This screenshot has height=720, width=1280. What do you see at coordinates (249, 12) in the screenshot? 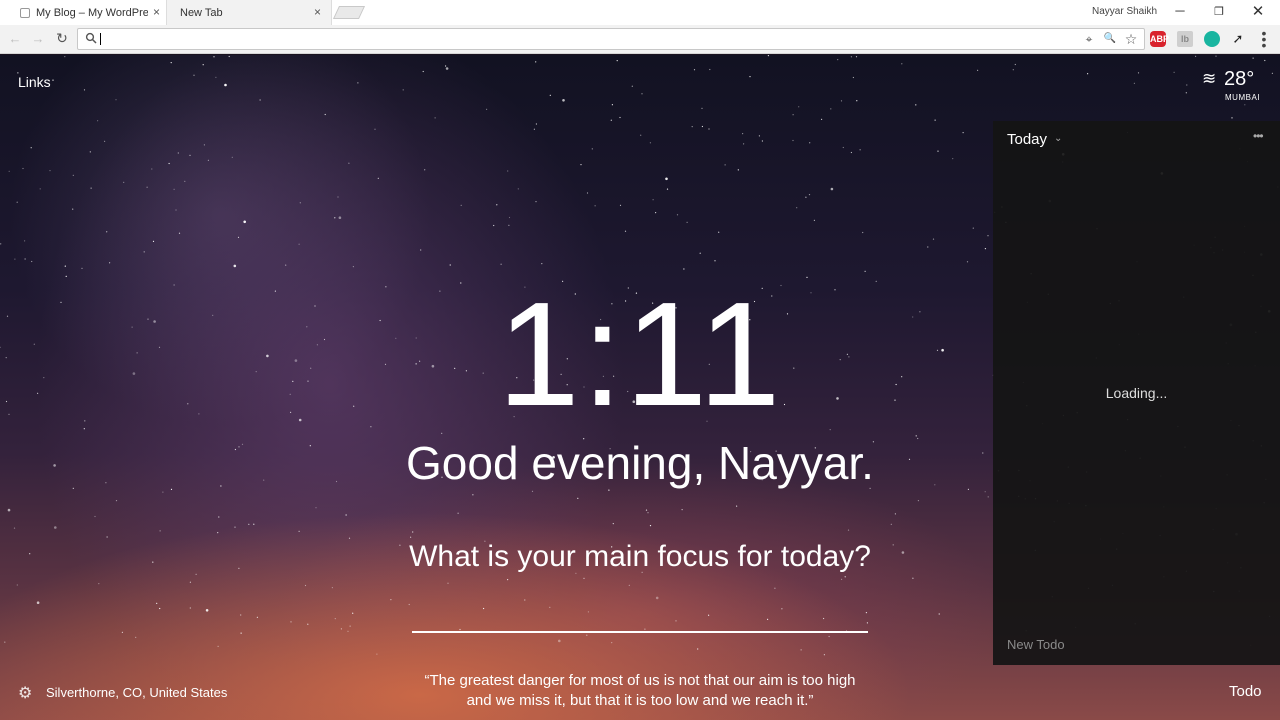
I see `tab-new-tab: New Tab ×` at bounding box center [249, 12].